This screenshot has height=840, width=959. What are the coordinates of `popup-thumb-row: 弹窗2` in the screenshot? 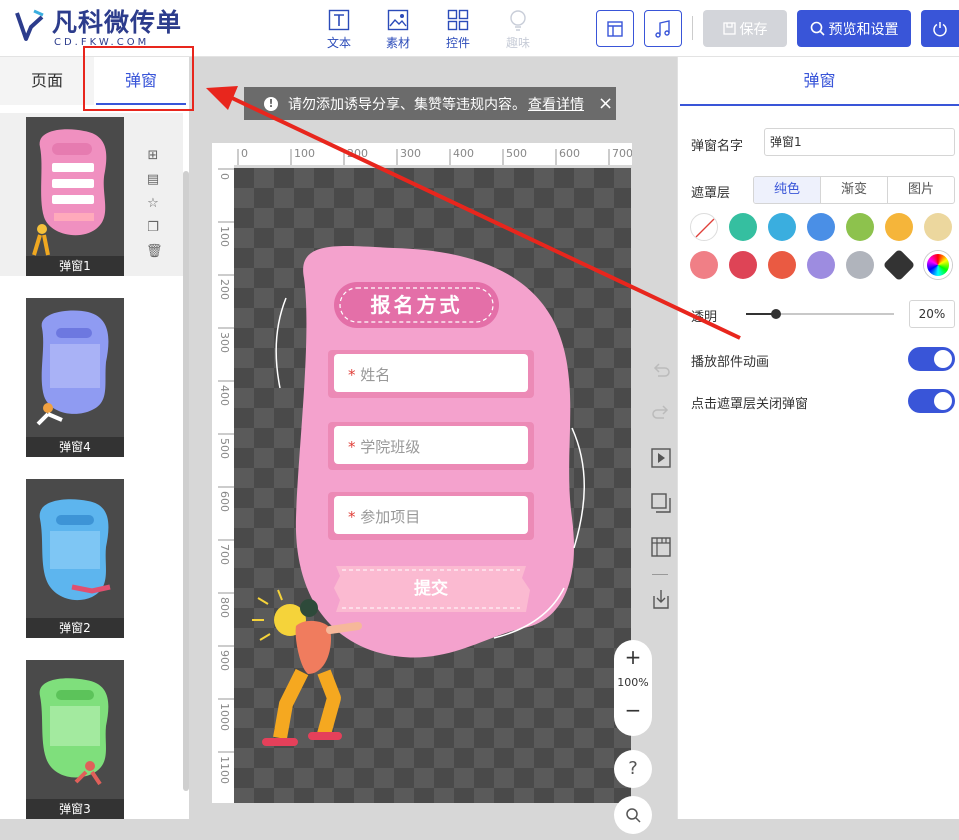 It's located at (91, 569).